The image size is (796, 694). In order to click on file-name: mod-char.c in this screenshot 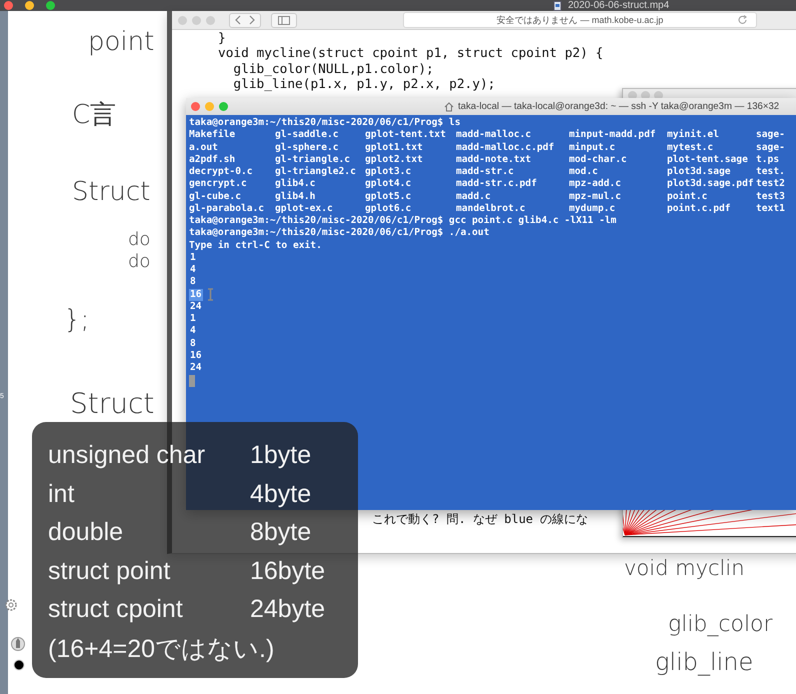, I will do `click(598, 160)`.